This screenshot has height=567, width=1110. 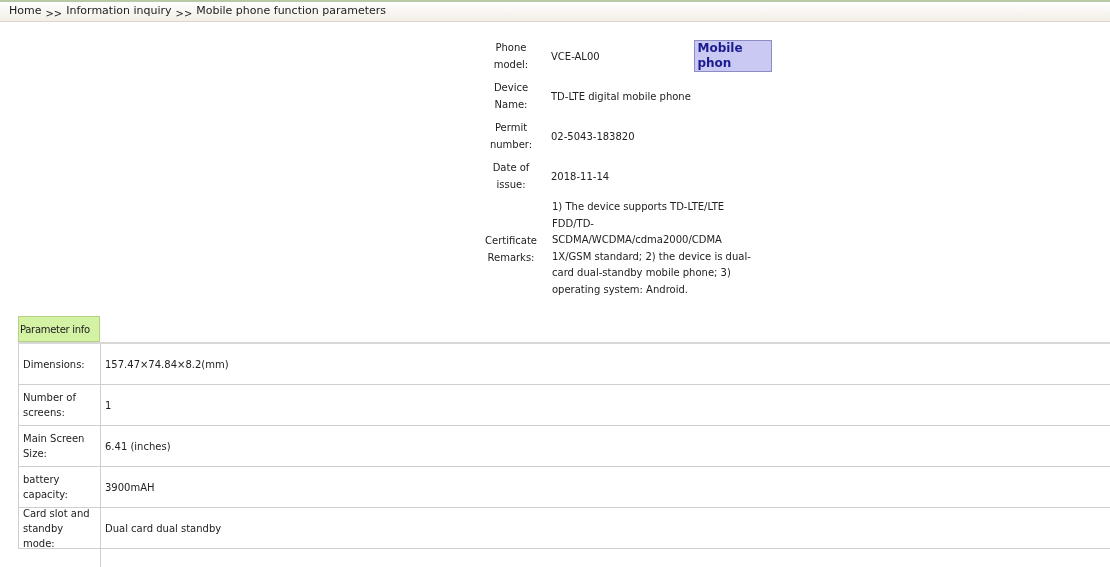 I want to click on field-label: Permit number:, so click(x=511, y=136).